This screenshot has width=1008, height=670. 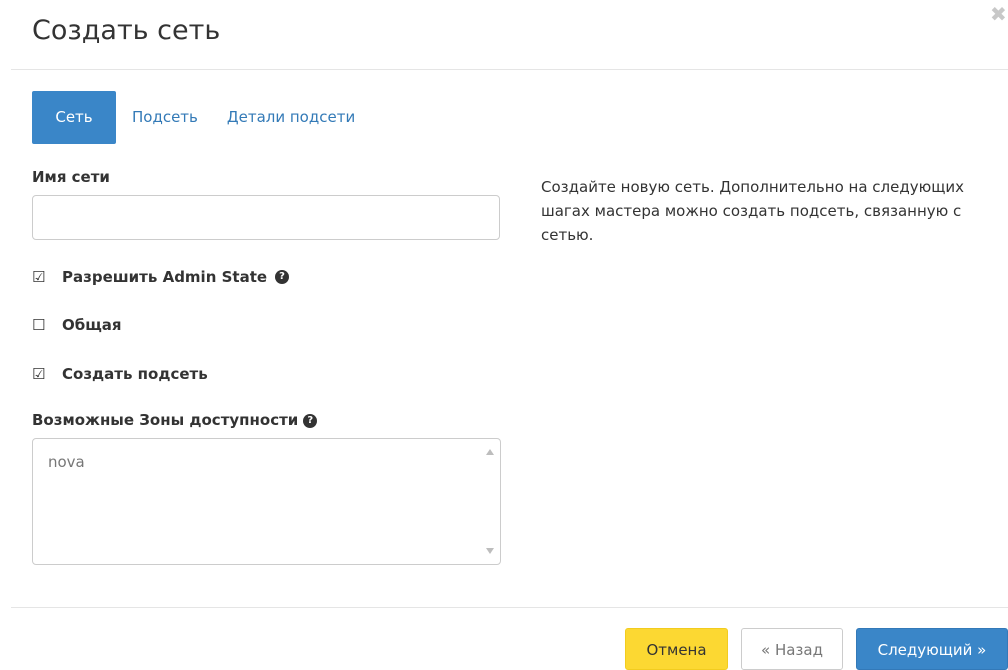 I want to click on modal-title: Создать сеть, so click(x=126, y=30).